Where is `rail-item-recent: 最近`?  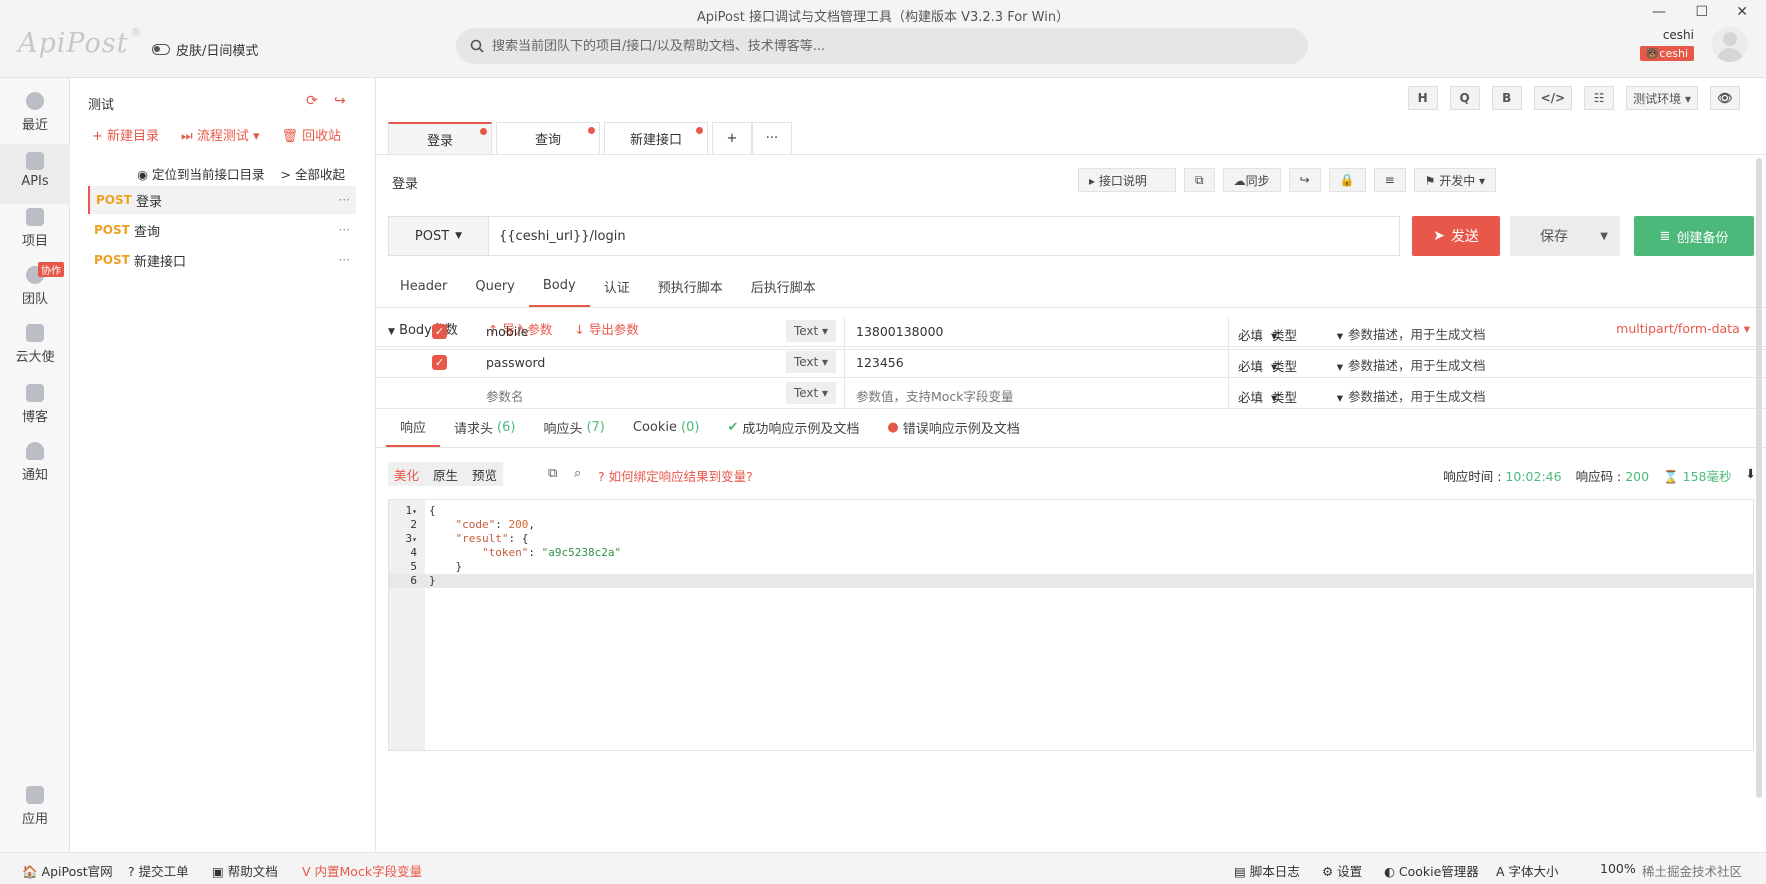
rail-item-recent: 最近 is located at coordinates (35, 119).